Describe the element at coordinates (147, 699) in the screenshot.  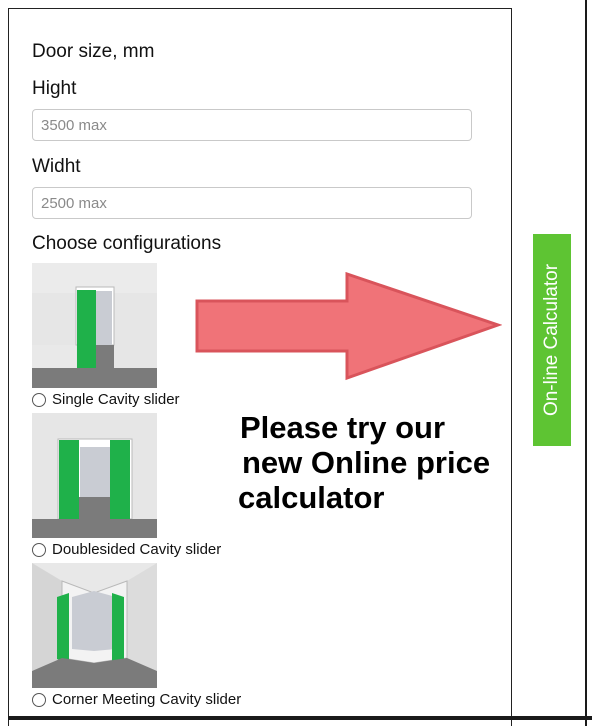
I see `corner-meeting-cavity-label: Corner Meeting Cavity slider` at that location.